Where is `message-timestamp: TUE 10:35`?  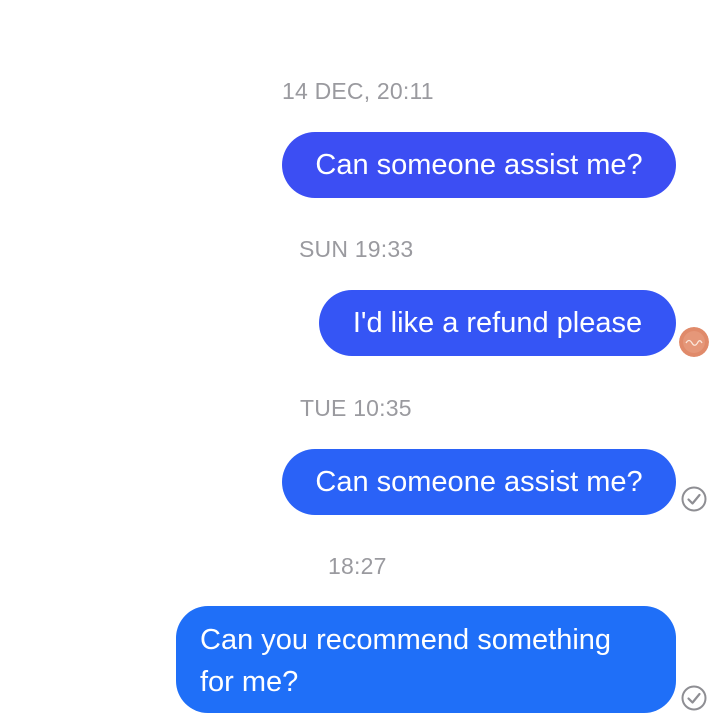
message-timestamp: TUE 10:35 is located at coordinates (356, 408).